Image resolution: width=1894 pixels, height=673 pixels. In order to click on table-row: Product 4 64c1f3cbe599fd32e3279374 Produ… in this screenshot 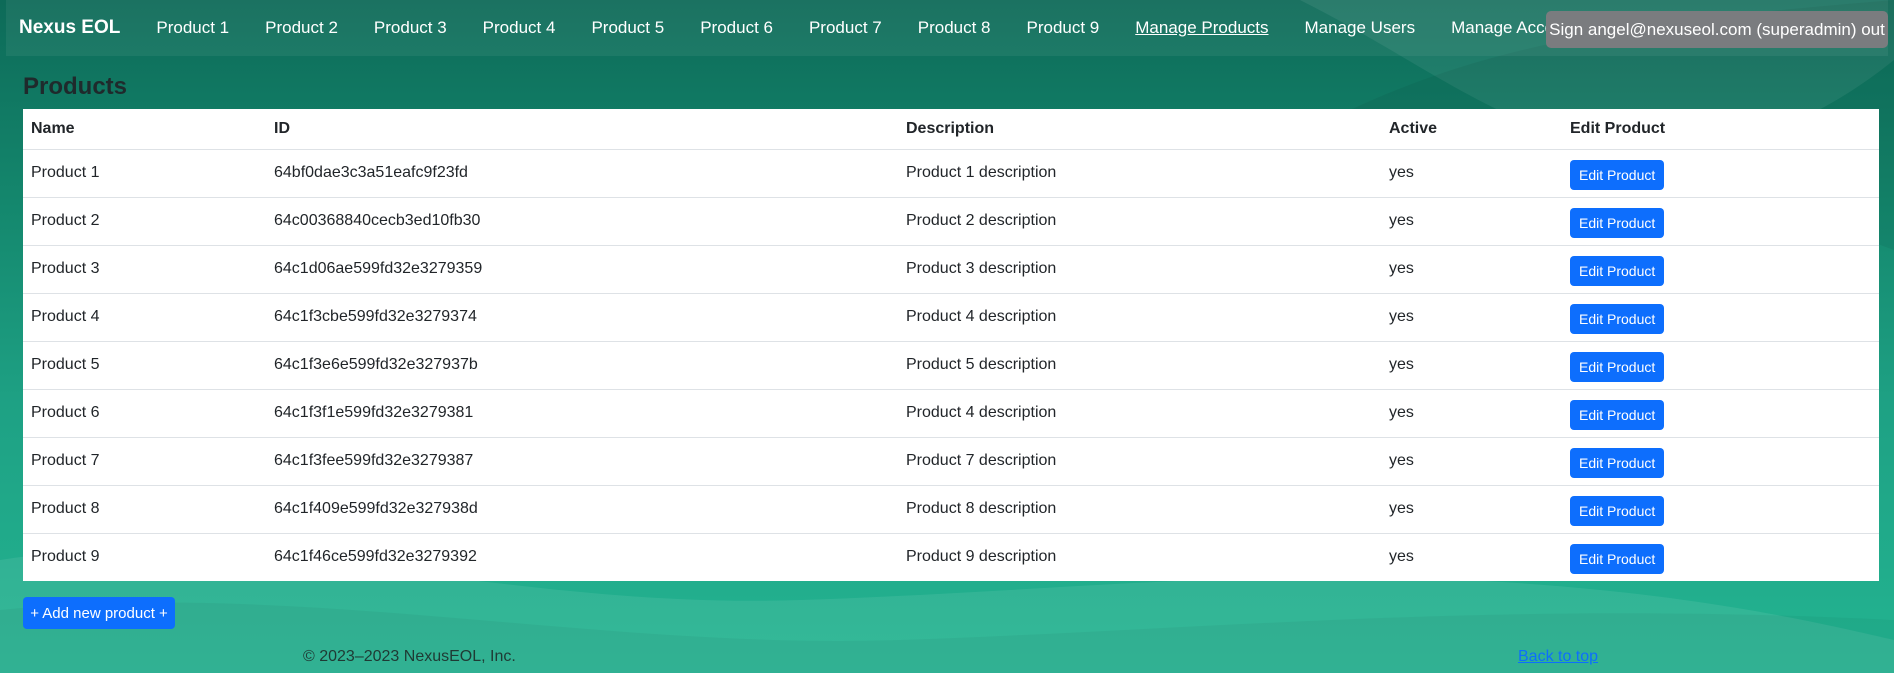, I will do `click(951, 317)`.